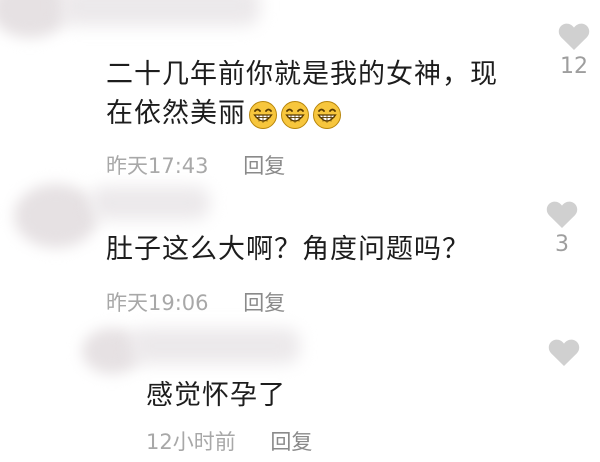 Image resolution: width=600 pixels, height=462 pixels. Describe the element at coordinates (302, 74) in the screenshot. I see `comment-text-line-1: 二十几年前你就是我的女神，现` at that location.